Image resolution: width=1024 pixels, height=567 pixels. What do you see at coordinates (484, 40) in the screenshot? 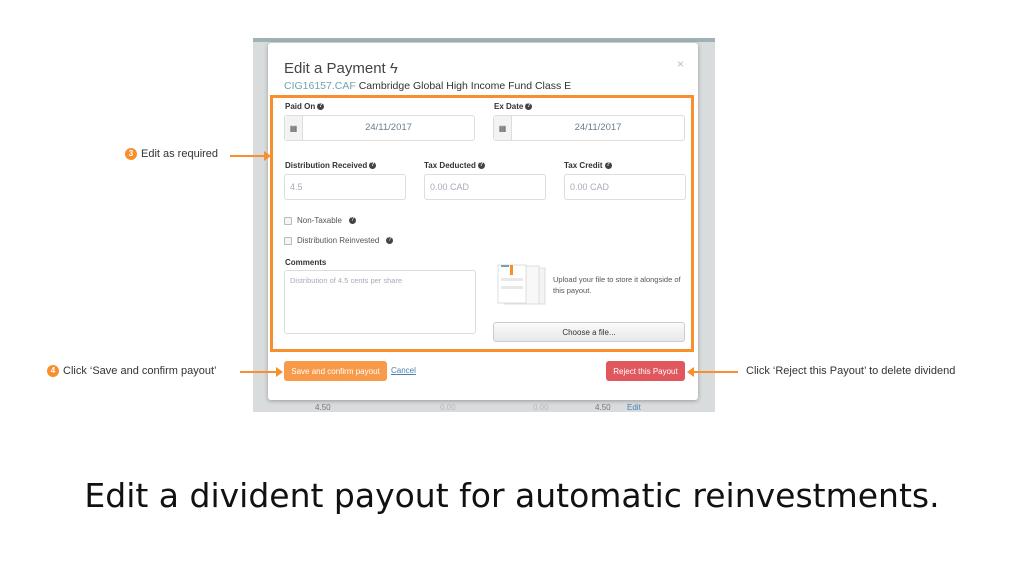
I see `background-header` at bounding box center [484, 40].